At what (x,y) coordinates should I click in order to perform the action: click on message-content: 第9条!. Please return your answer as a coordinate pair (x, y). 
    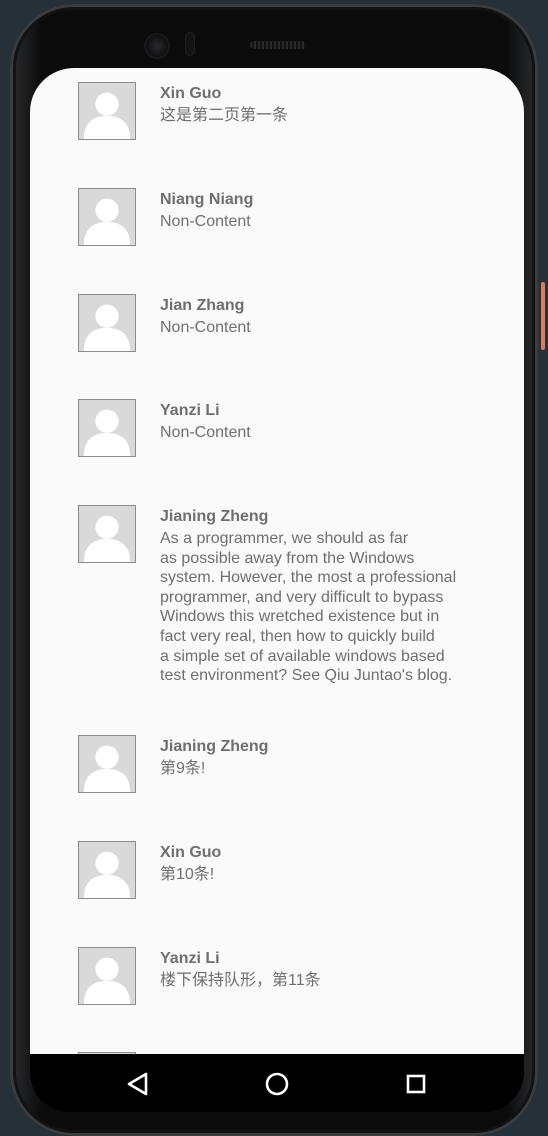
    Looking at the image, I should click on (320, 769).